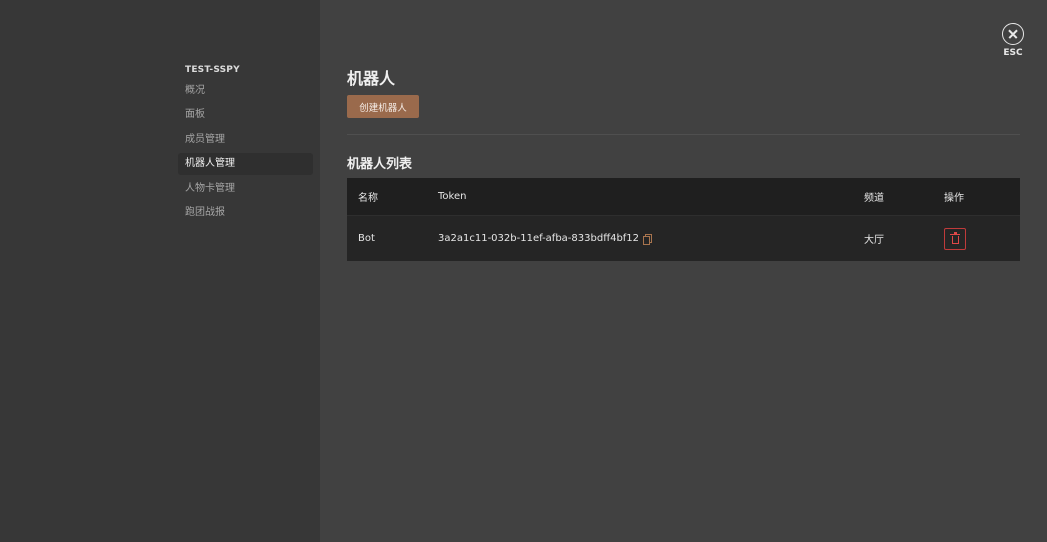 This screenshot has height=542, width=1047. Describe the element at coordinates (1013, 34) in the screenshot. I see `close-circle-icon` at that location.